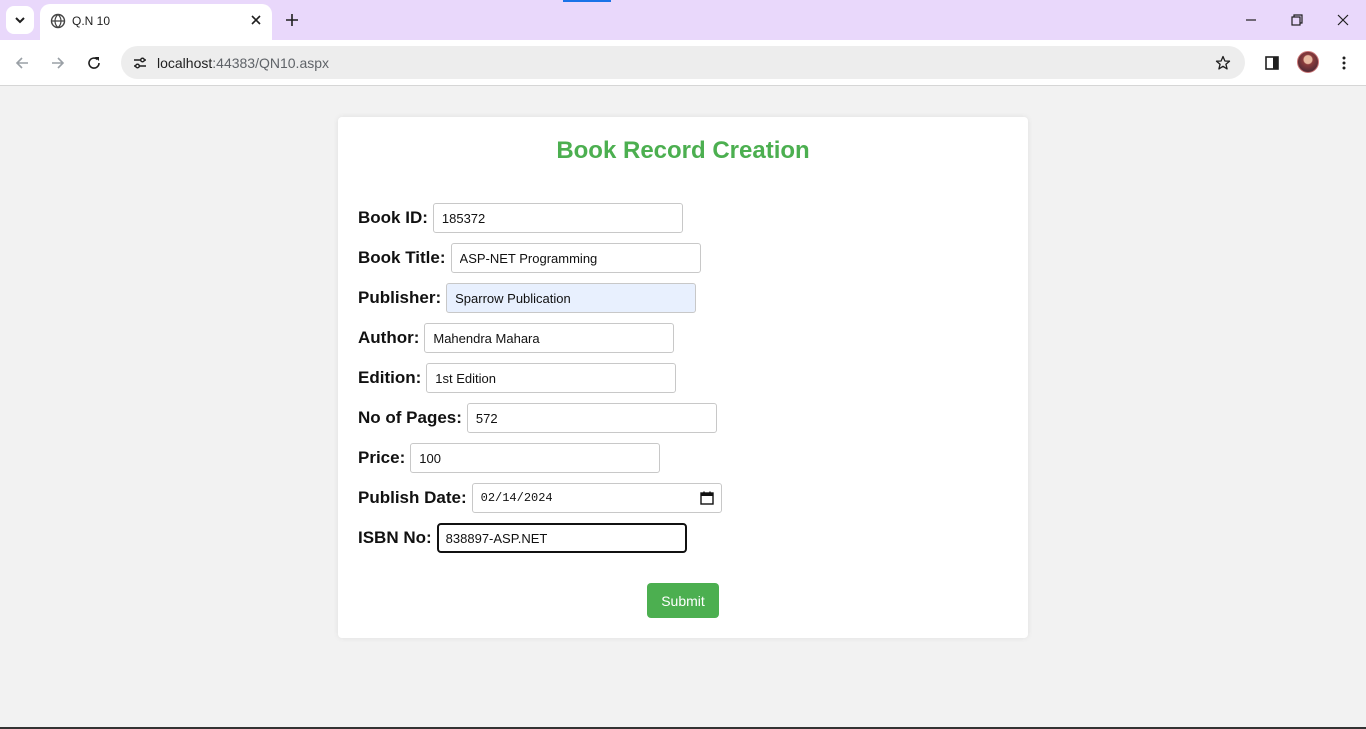  I want to click on submit-button: Submit, so click(683, 600).